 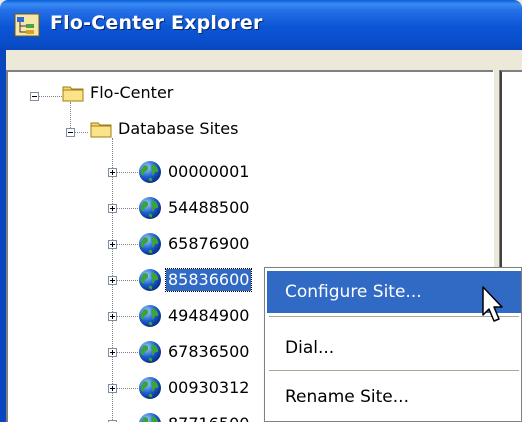 I want to click on tree-item-site: 54488500, so click(x=208, y=208).